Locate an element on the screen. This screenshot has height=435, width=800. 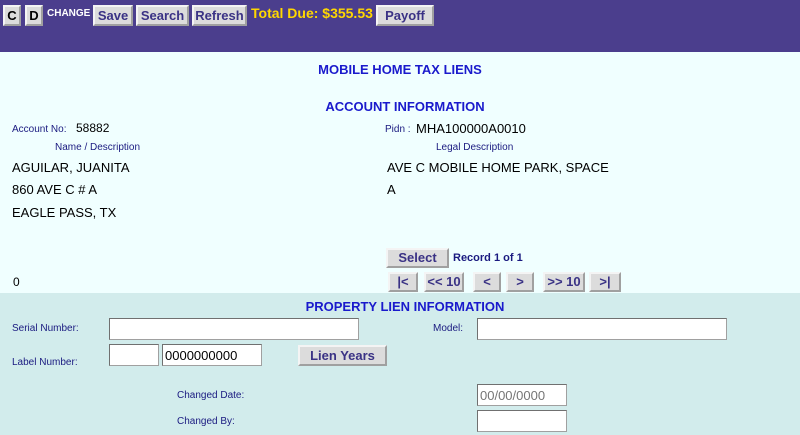
name-description-header: Name / Description is located at coordinates (98, 147).